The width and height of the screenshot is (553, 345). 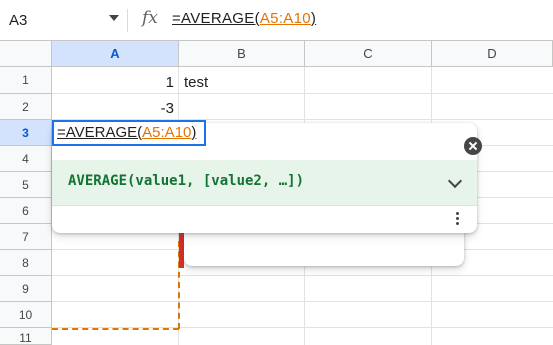 I want to click on row-header-11: 11, so click(x=26, y=336).